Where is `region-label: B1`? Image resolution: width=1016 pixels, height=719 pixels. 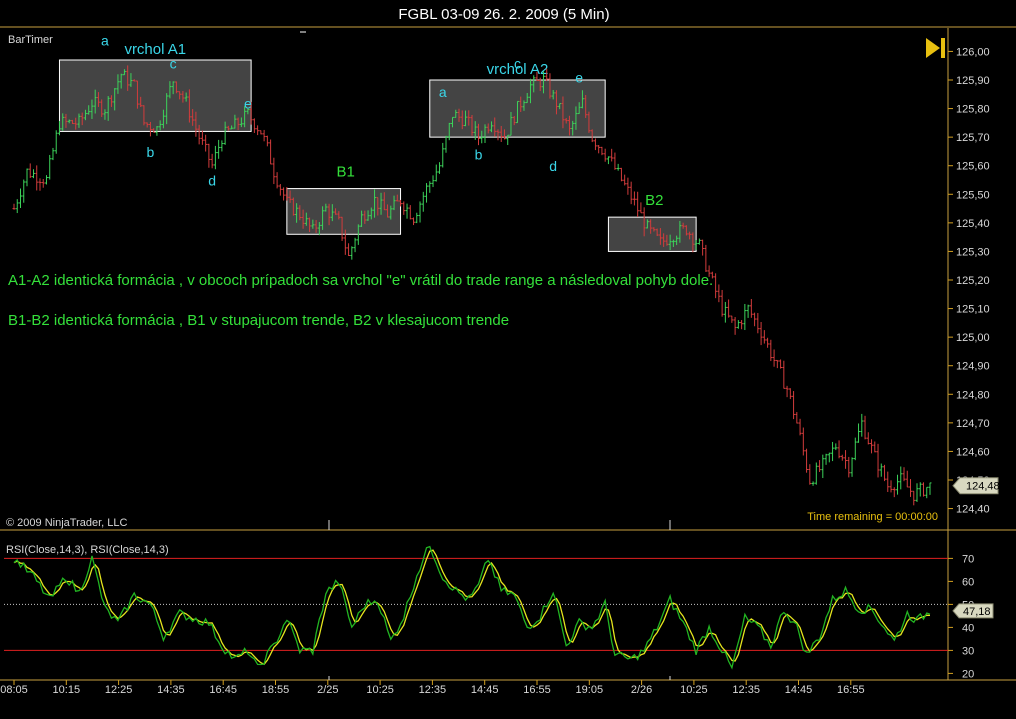 region-label: B1 is located at coordinates (346, 172).